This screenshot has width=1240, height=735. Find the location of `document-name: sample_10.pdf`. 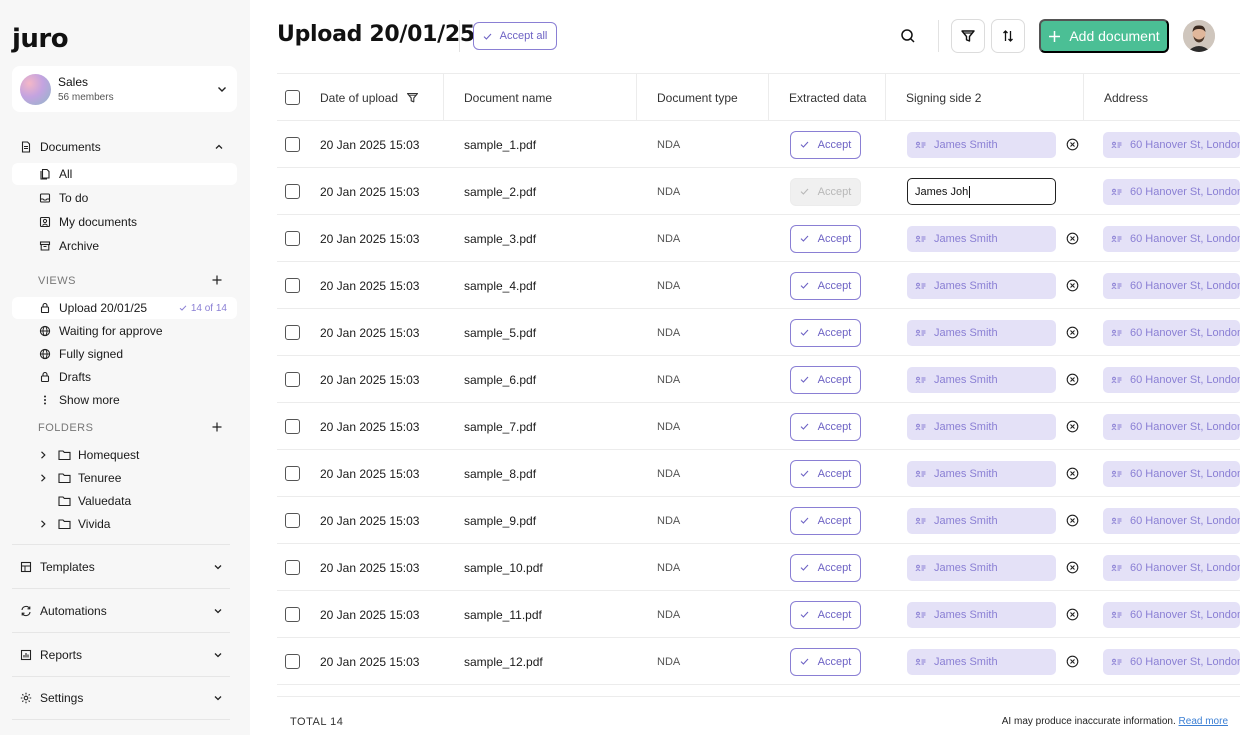

document-name: sample_10.pdf is located at coordinates (549, 567).